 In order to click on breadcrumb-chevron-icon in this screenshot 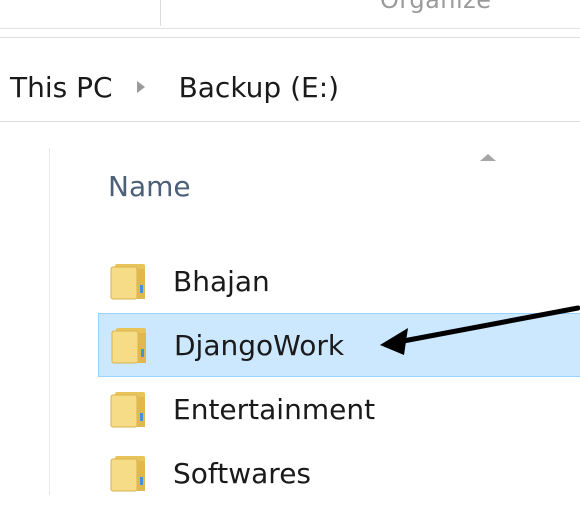, I will do `click(140, 87)`.